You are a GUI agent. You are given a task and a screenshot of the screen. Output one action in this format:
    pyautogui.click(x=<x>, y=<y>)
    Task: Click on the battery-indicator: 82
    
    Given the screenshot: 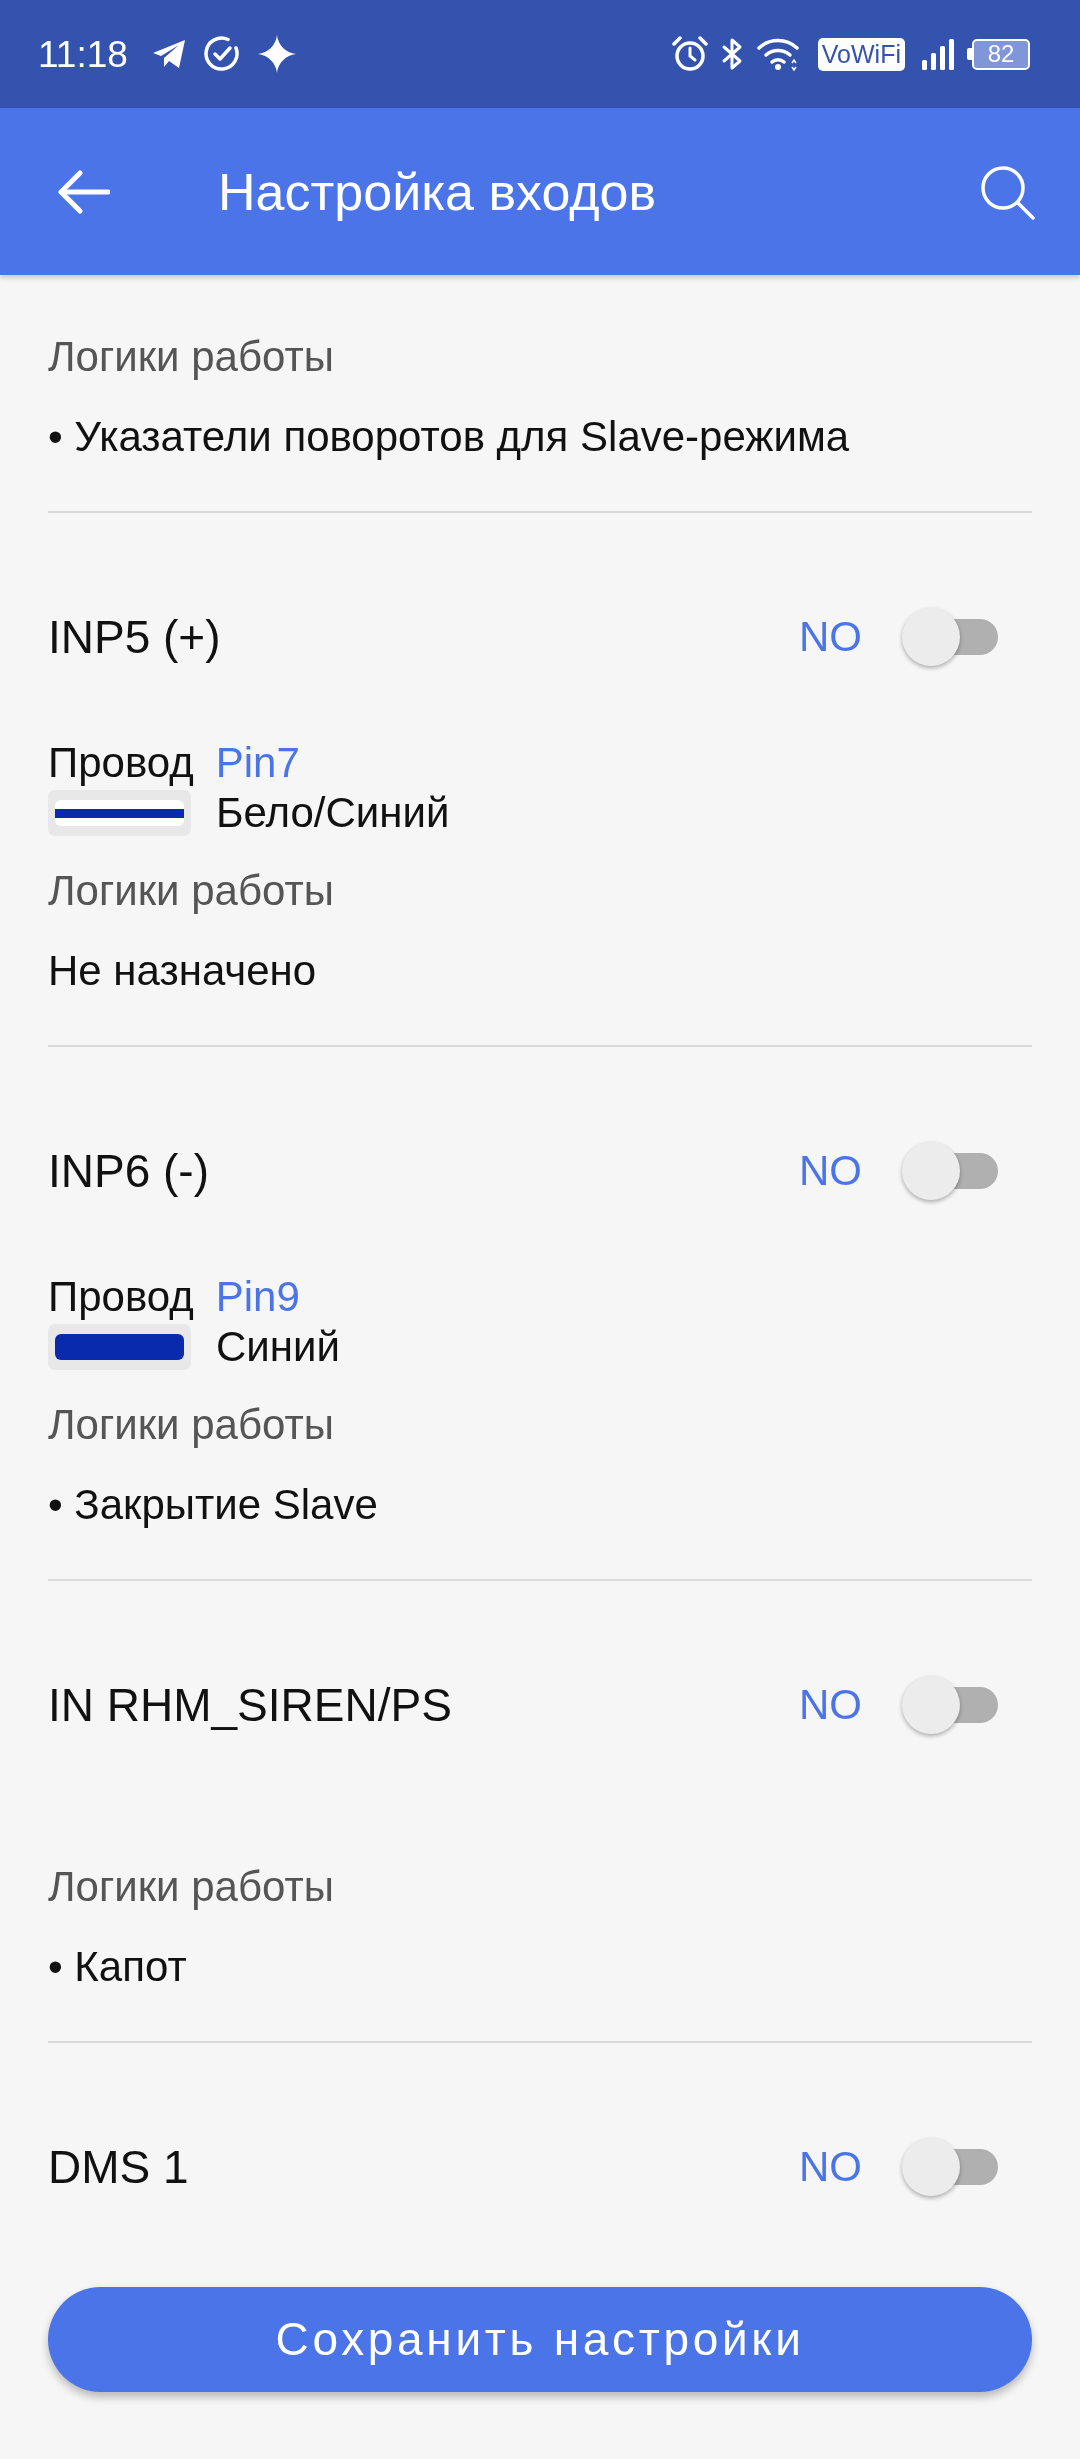 What is the action you would take?
    pyautogui.click(x=998, y=54)
    